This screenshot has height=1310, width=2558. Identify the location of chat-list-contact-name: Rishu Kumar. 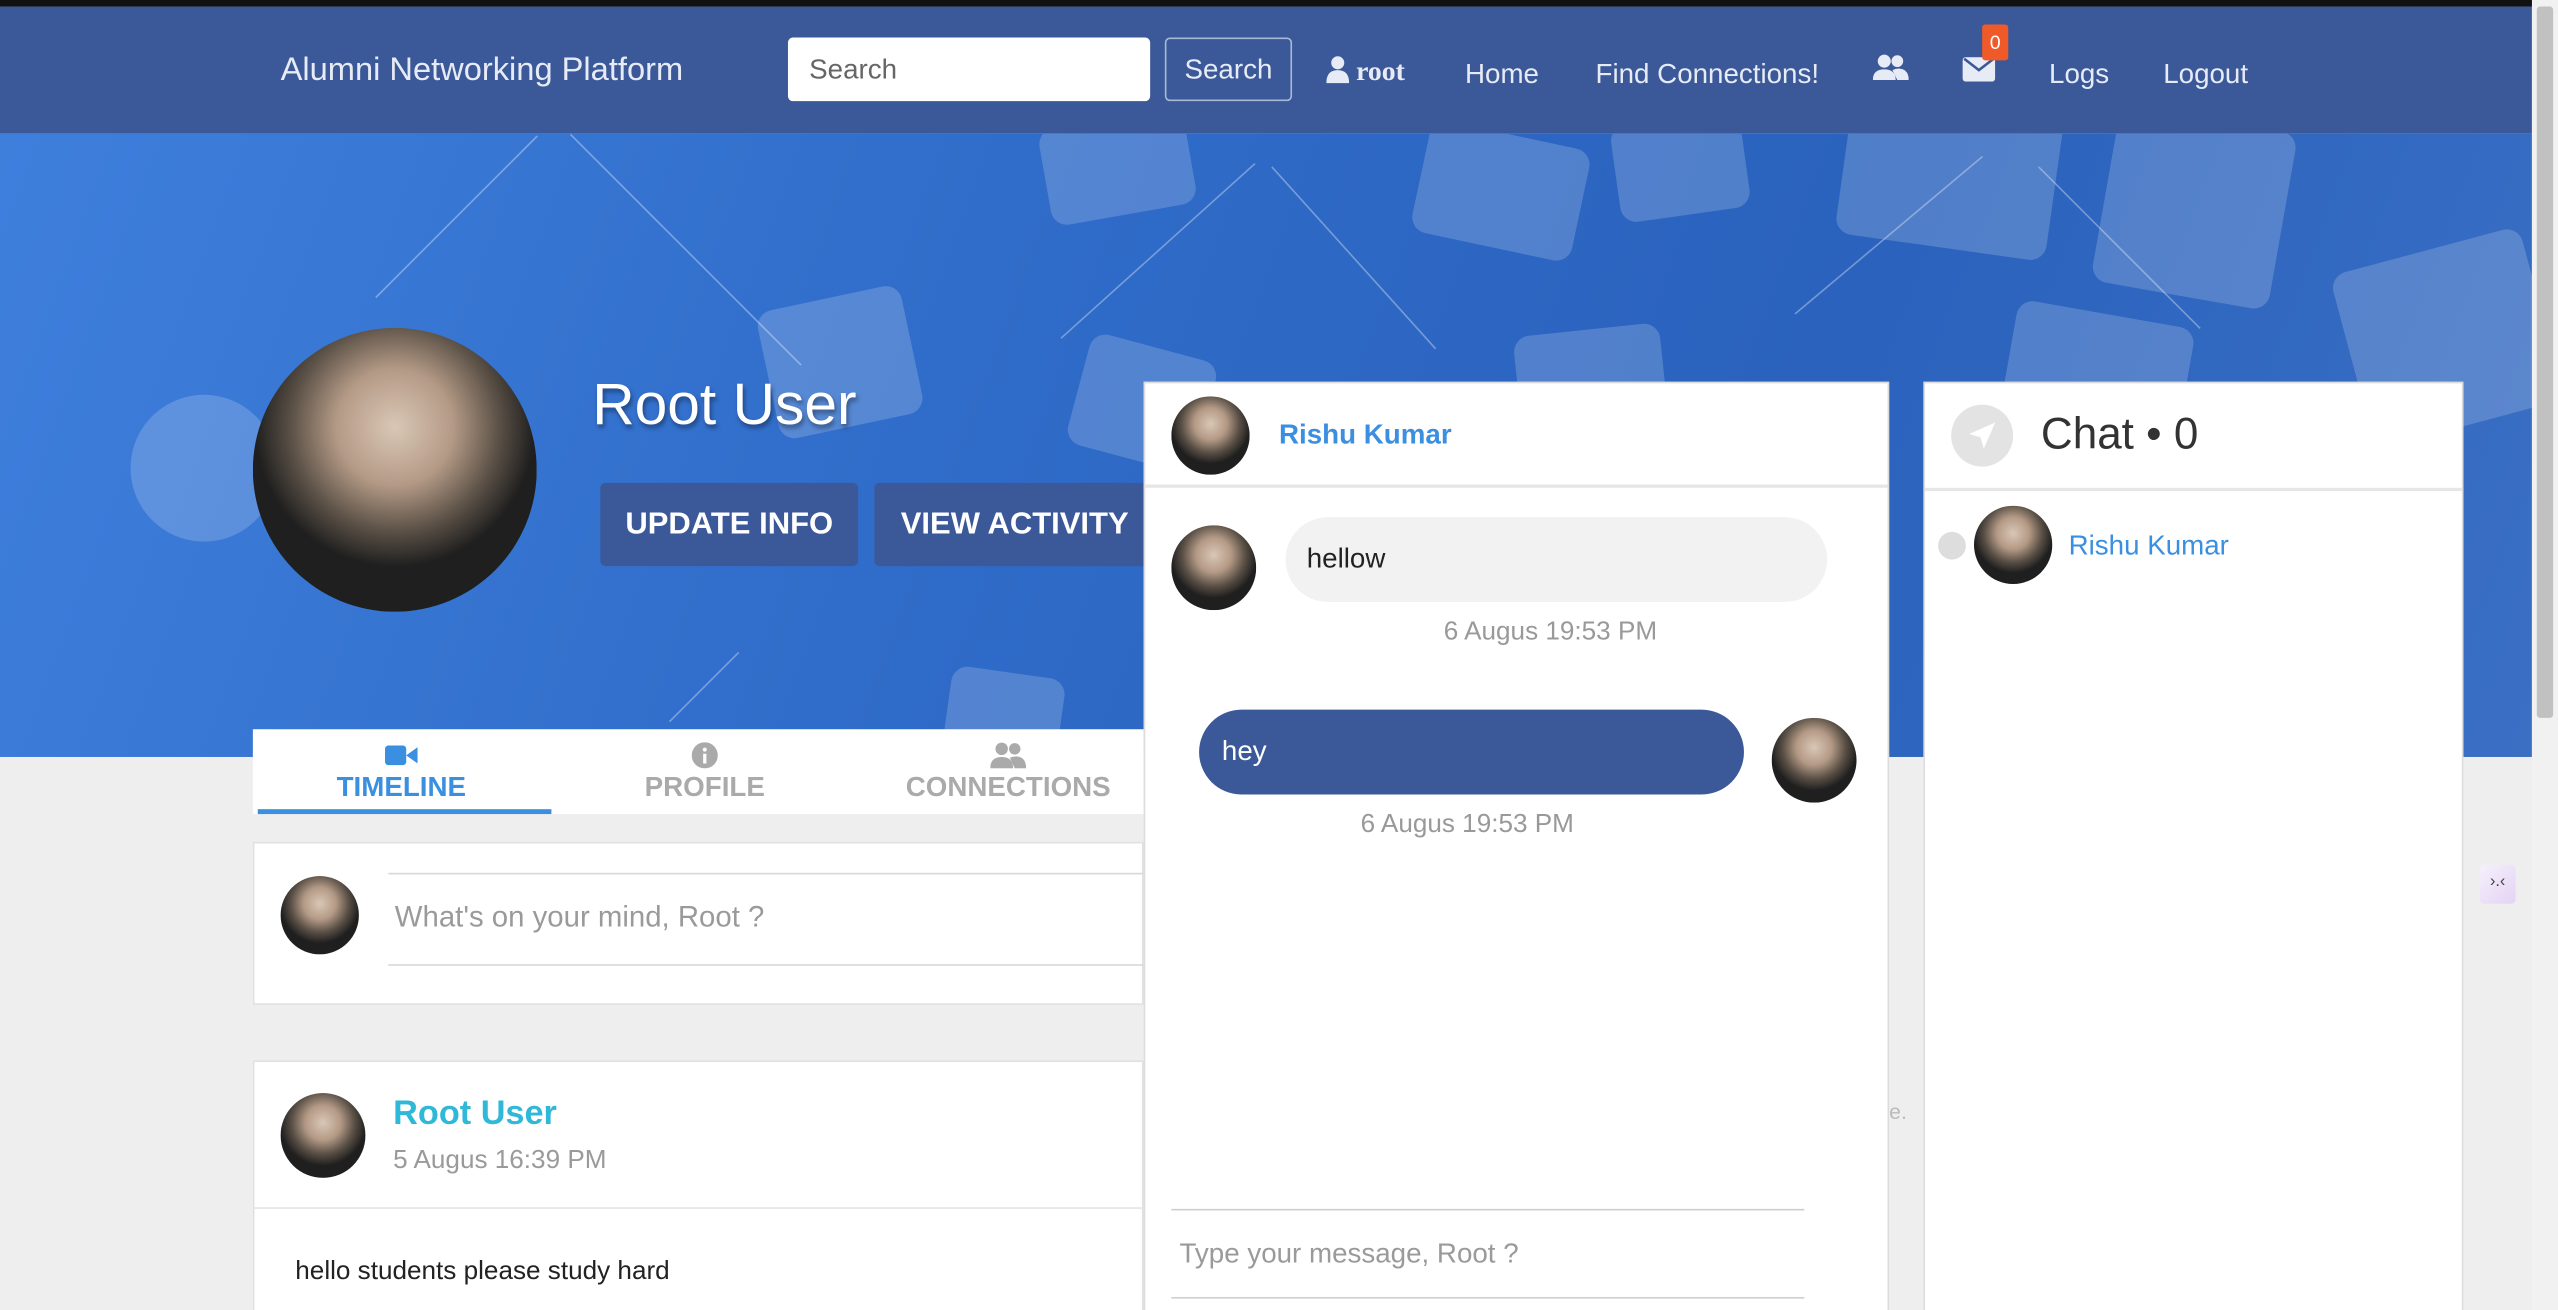
(2149, 546).